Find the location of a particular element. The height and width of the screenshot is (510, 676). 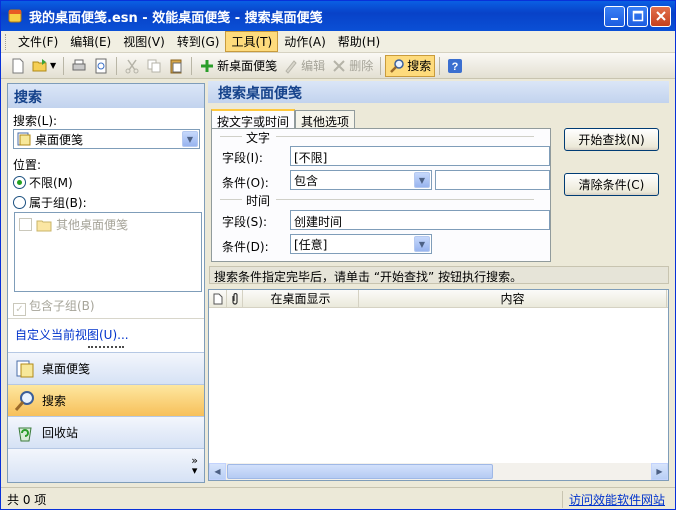

paste-icon is located at coordinates (176, 66).